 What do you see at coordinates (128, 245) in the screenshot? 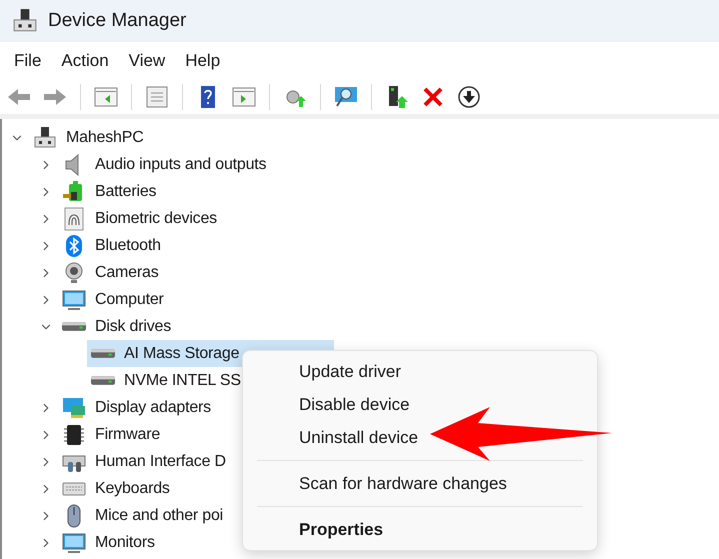
I see `tree-item: Bluetooth` at bounding box center [128, 245].